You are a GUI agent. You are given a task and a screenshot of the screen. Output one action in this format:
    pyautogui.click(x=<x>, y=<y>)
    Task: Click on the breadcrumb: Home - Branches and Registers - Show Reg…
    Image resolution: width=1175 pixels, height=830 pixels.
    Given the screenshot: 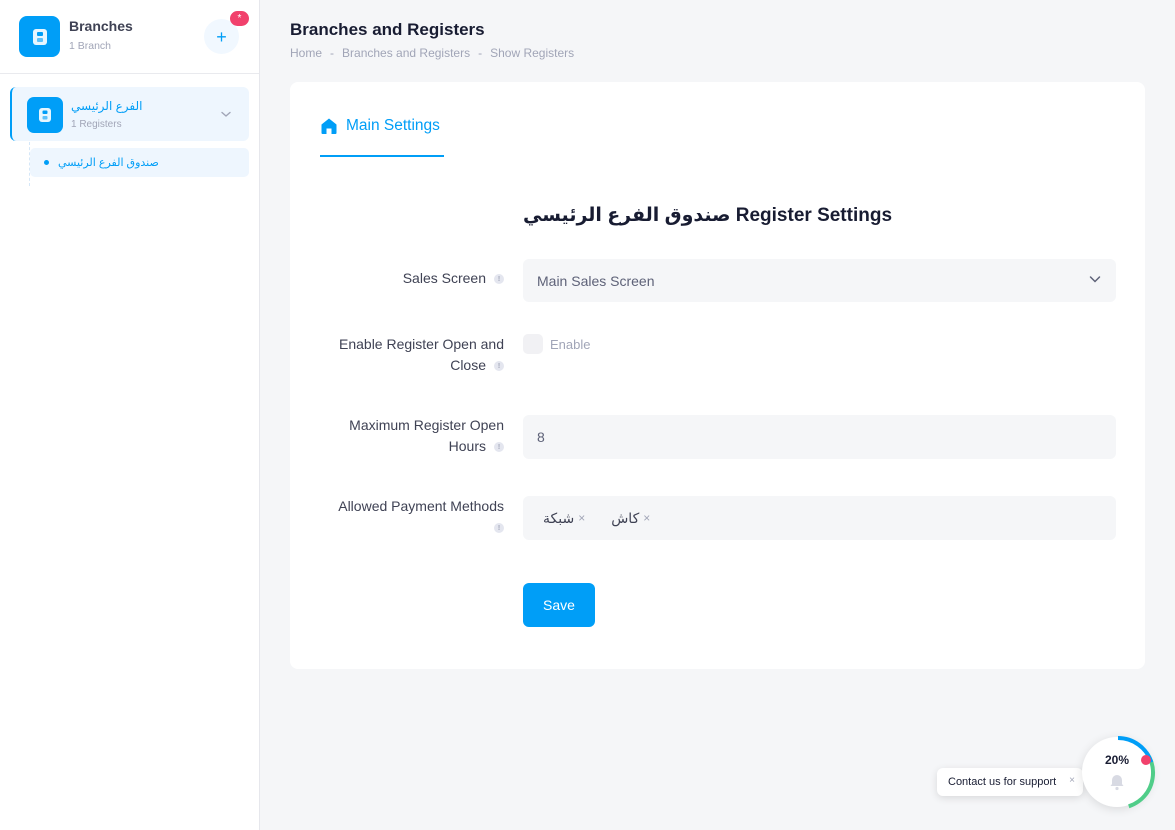 What is the action you would take?
    pyautogui.click(x=432, y=53)
    